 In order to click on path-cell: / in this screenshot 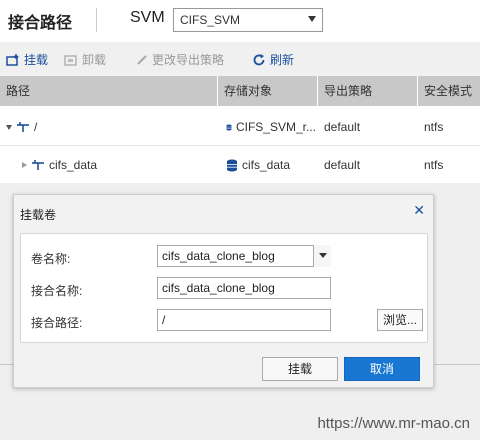, I will do `click(110, 127)`.